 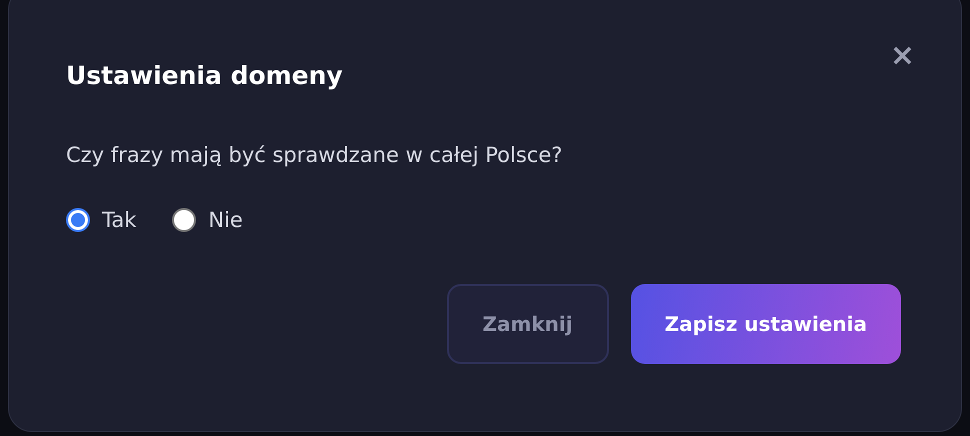 I want to click on question-text: Czy frazy mają być sprawdzane w całej Polsce?, so click(x=315, y=155).